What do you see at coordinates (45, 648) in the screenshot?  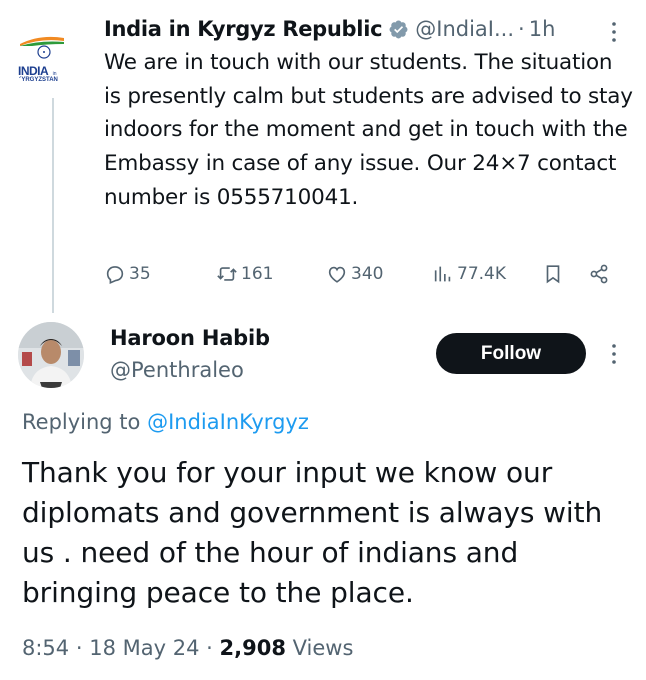 I see `reply-time: 8:54` at bounding box center [45, 648].